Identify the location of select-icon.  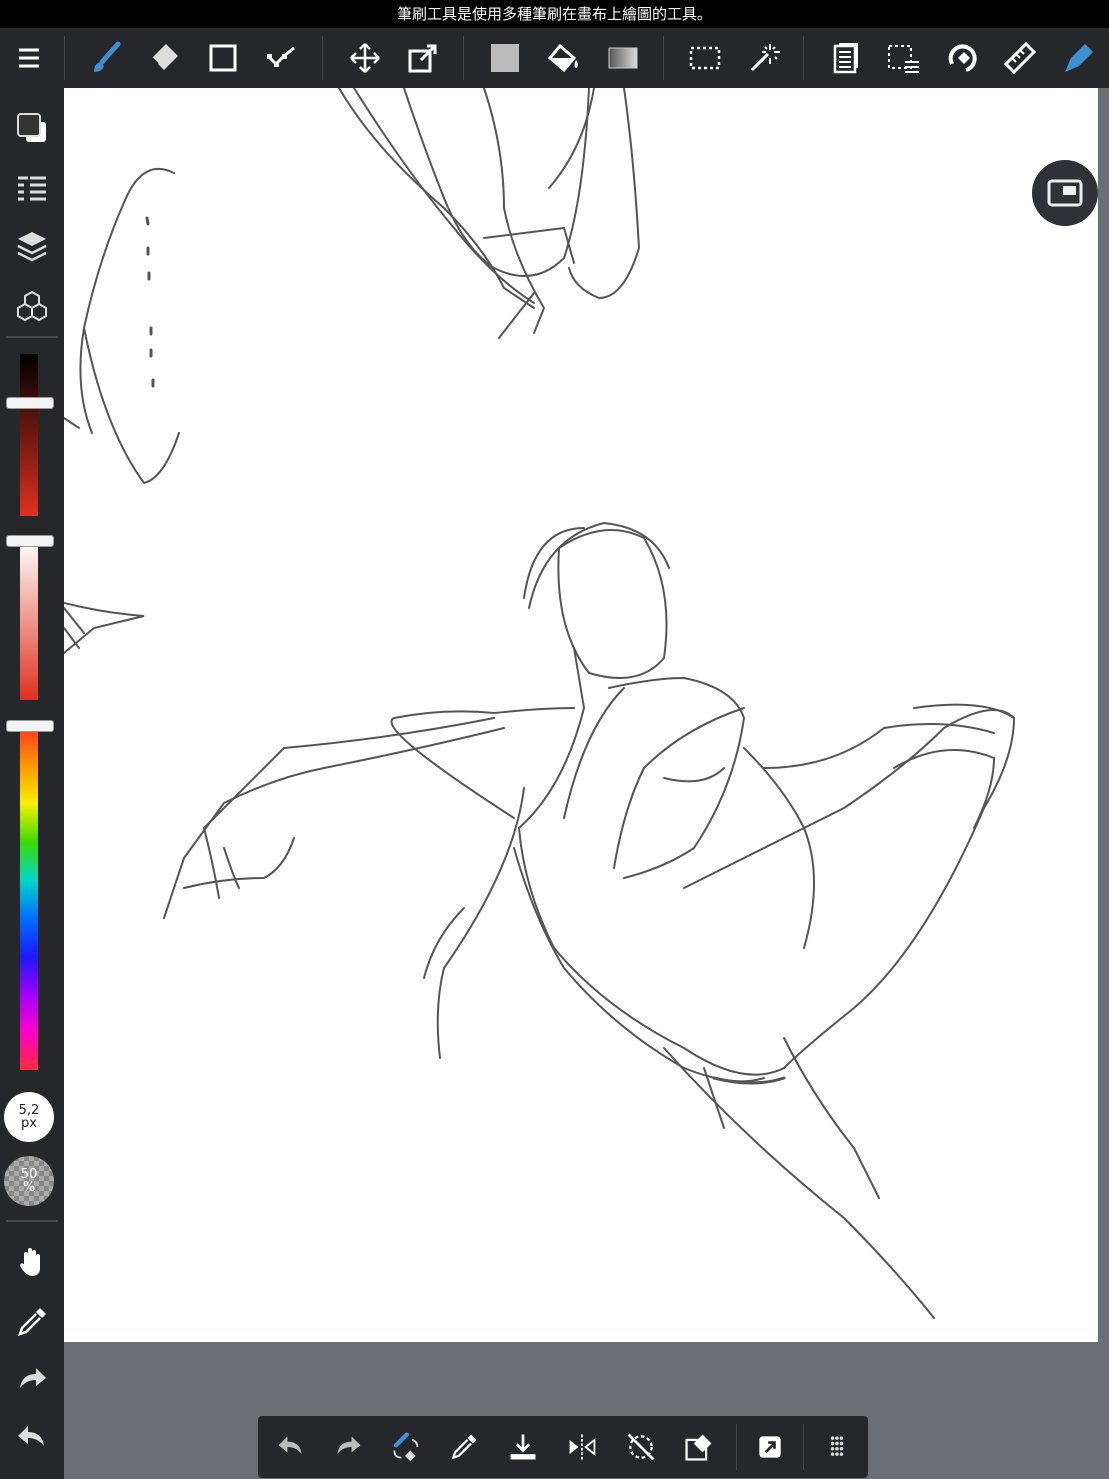
(705, 58).